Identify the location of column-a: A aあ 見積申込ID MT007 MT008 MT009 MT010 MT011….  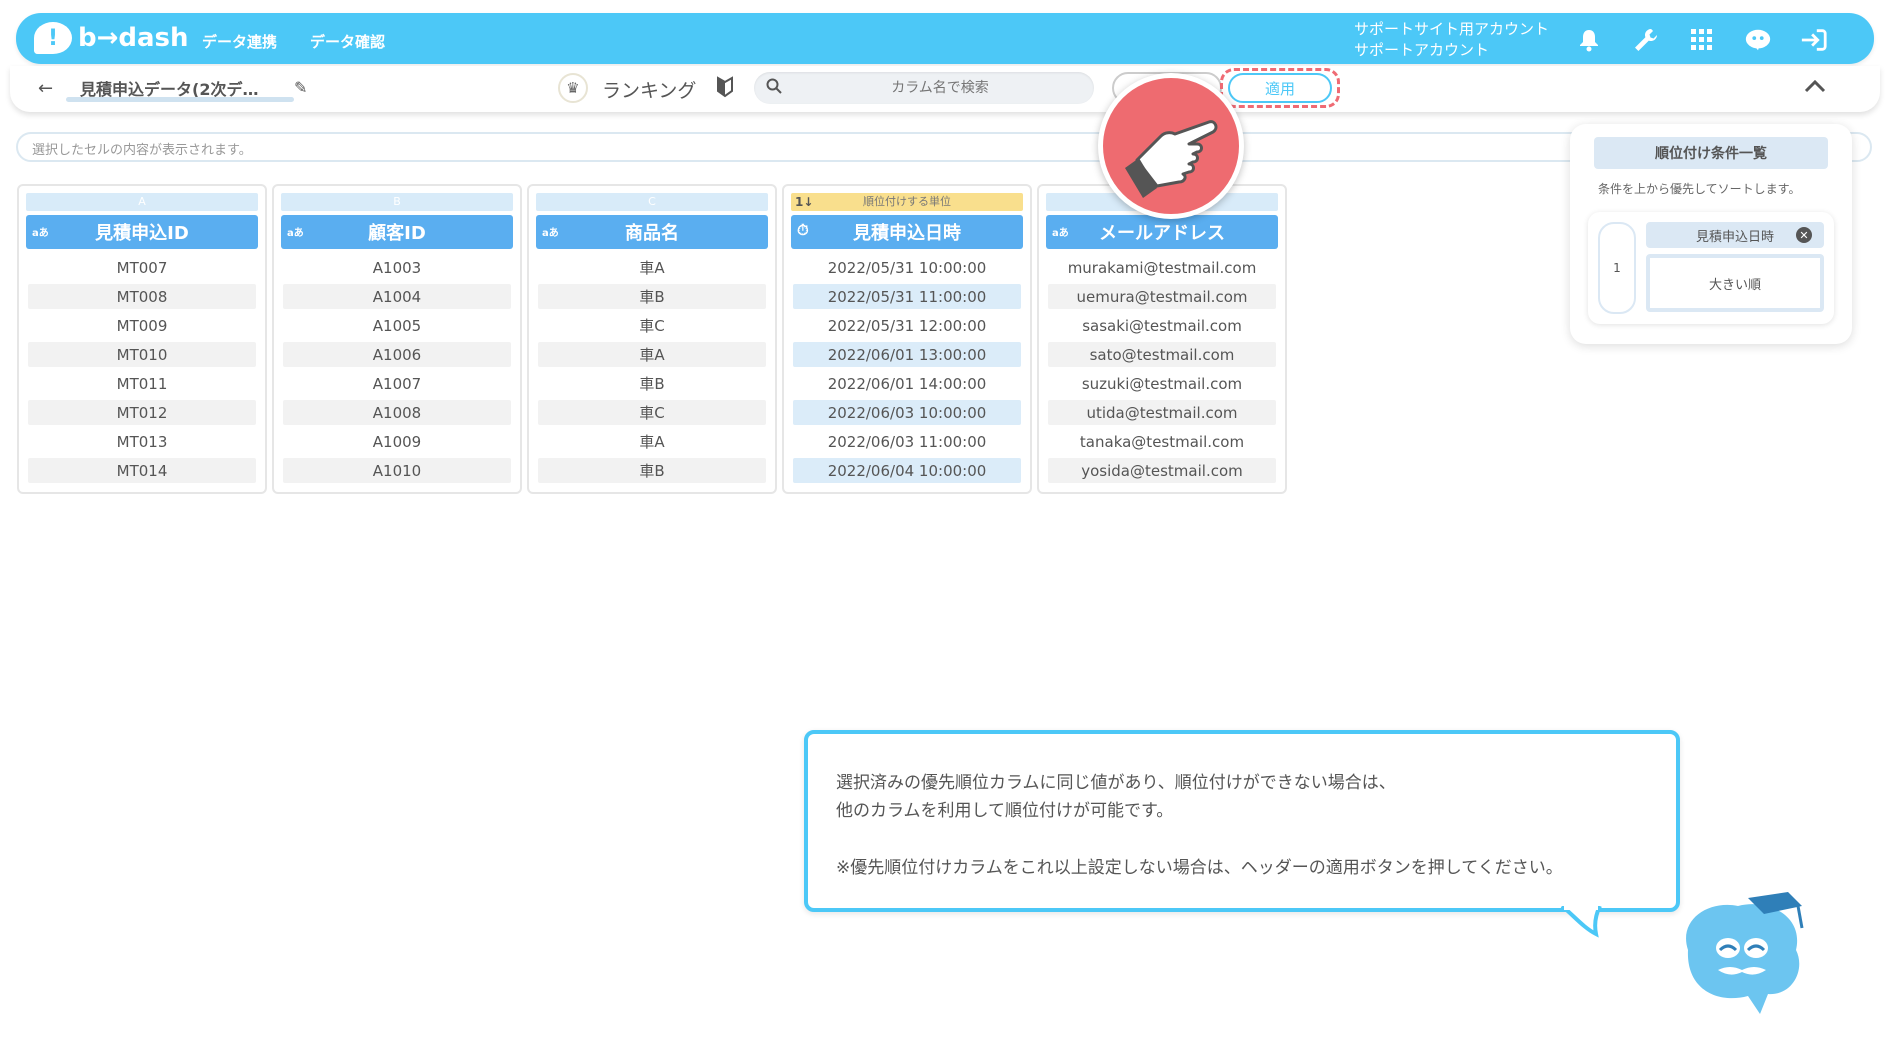
(142, 339).